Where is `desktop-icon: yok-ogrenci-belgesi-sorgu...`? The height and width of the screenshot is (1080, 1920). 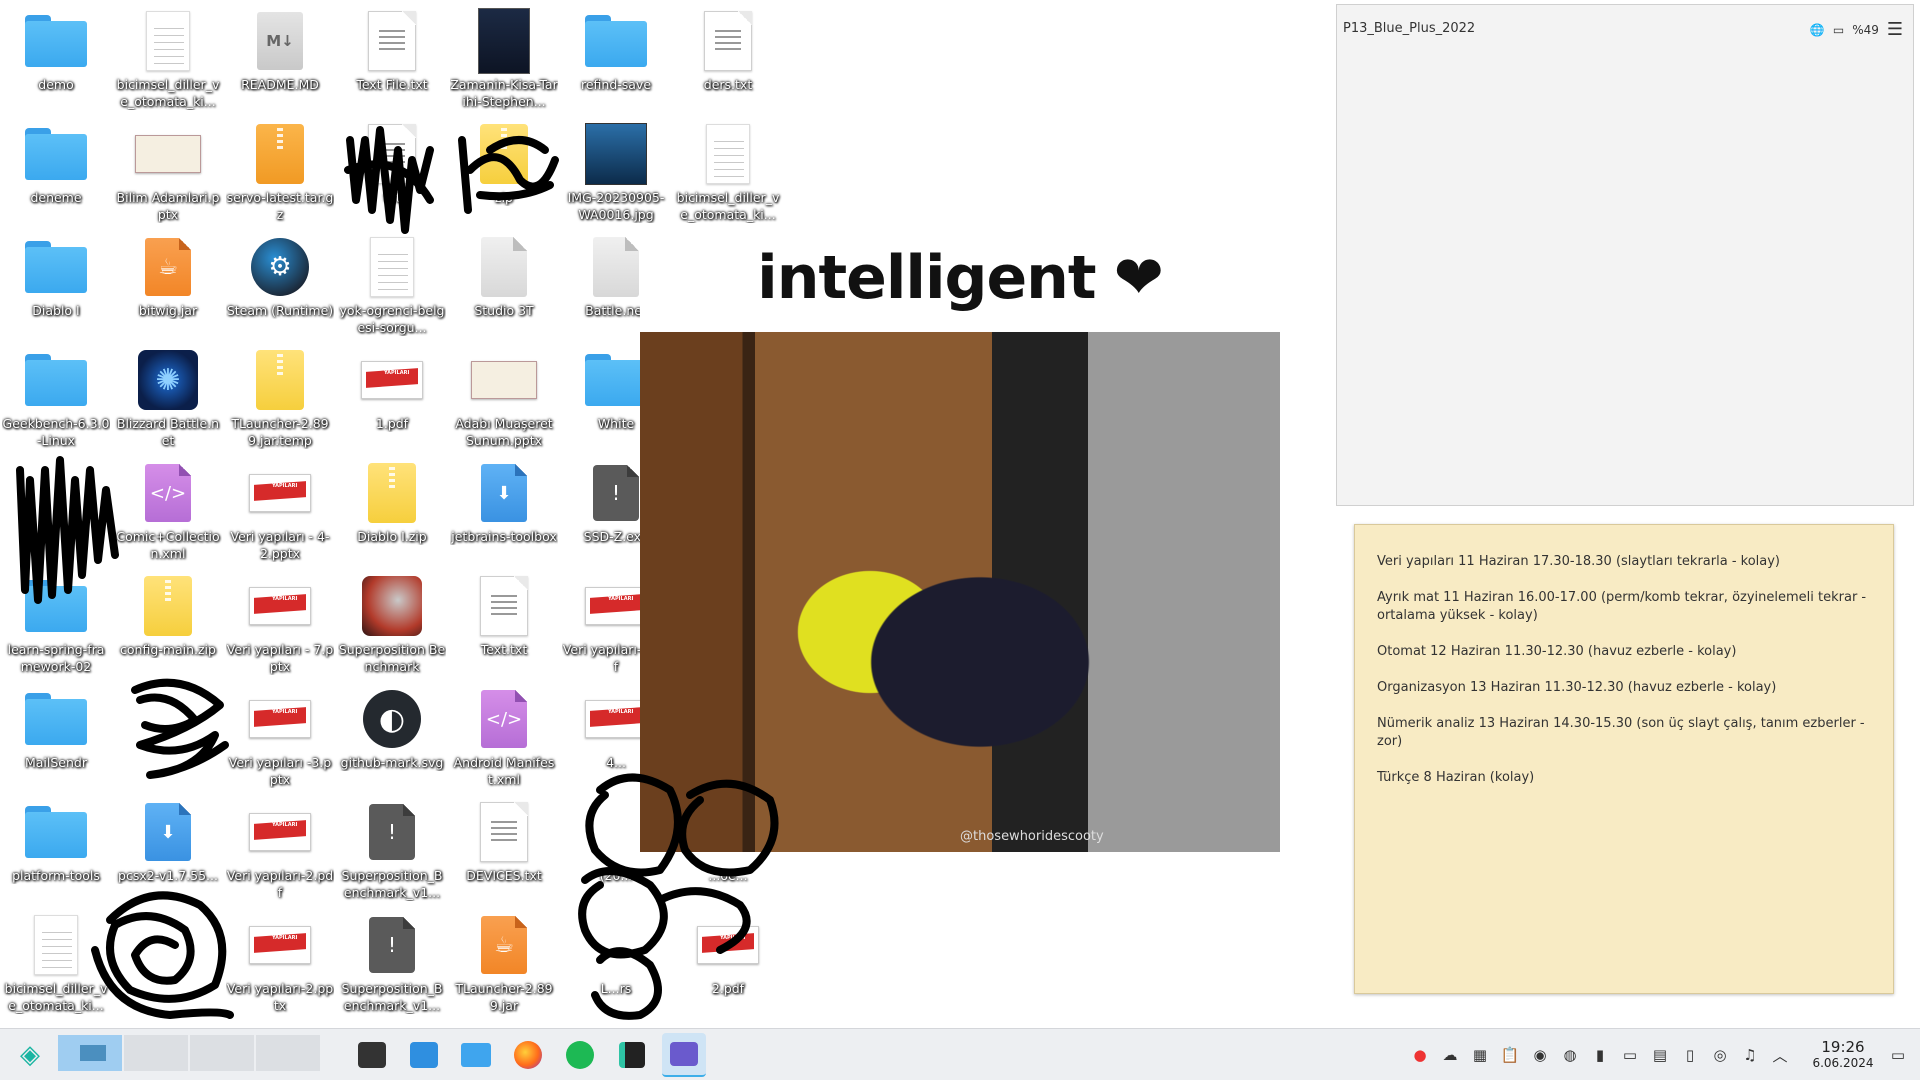
desktop-icon: yok-ogrenci-belgesi-sorgu... is located at coordinates (392, 282).